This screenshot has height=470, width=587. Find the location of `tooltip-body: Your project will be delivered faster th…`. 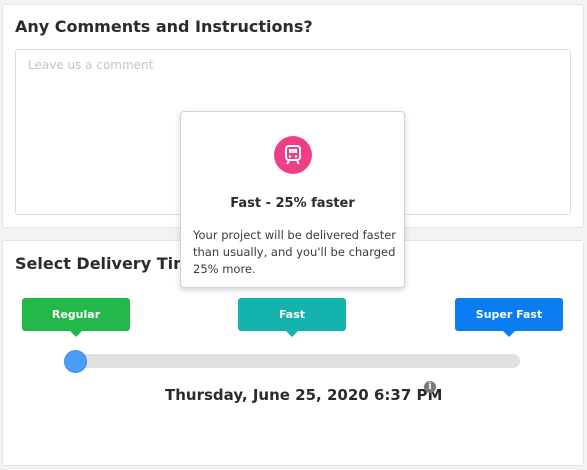

tooltip-body: Your project will be delivered faster th… is located at coordinates (295, 252).